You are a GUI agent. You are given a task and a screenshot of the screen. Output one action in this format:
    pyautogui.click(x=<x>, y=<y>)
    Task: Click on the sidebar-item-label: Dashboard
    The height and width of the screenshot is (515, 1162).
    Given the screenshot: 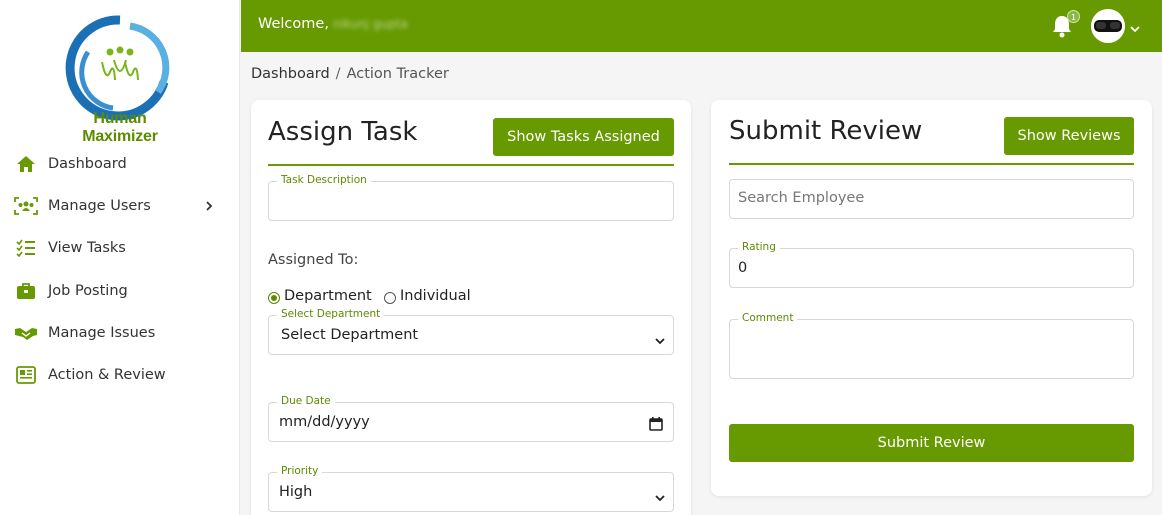 What is the action you would take?
    pyautogui.click(x=87, y=164)
    